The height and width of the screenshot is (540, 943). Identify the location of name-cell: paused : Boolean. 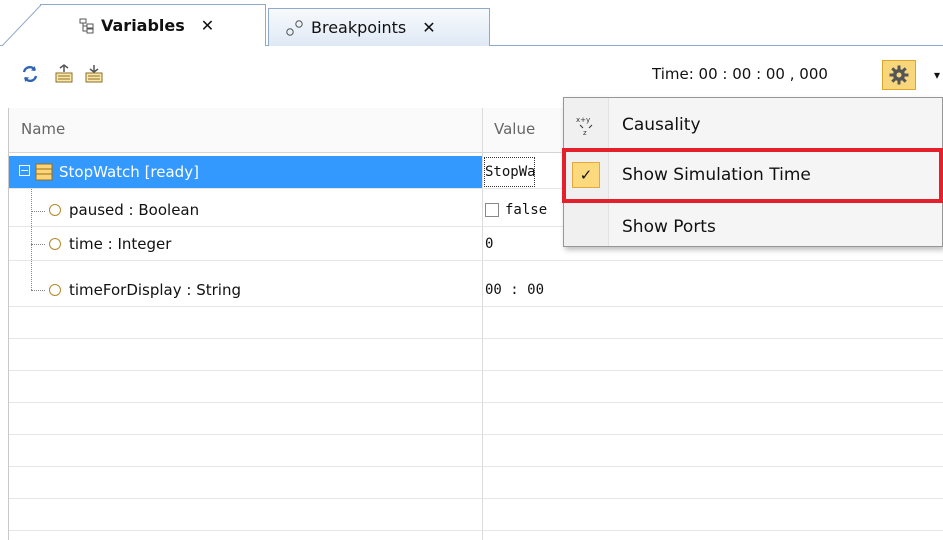
(245, 210).